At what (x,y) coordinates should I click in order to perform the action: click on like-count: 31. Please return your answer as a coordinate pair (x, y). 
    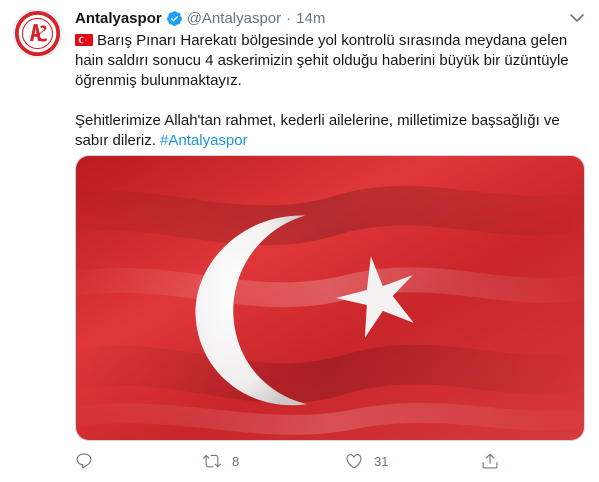
    Looking at the image, I should click on (381, 461).